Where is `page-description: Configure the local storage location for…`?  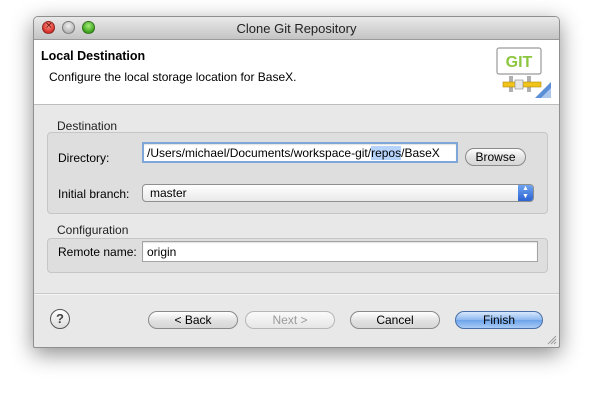 page-description: Configure the local storage location for… is located at coordinates (173, 77).